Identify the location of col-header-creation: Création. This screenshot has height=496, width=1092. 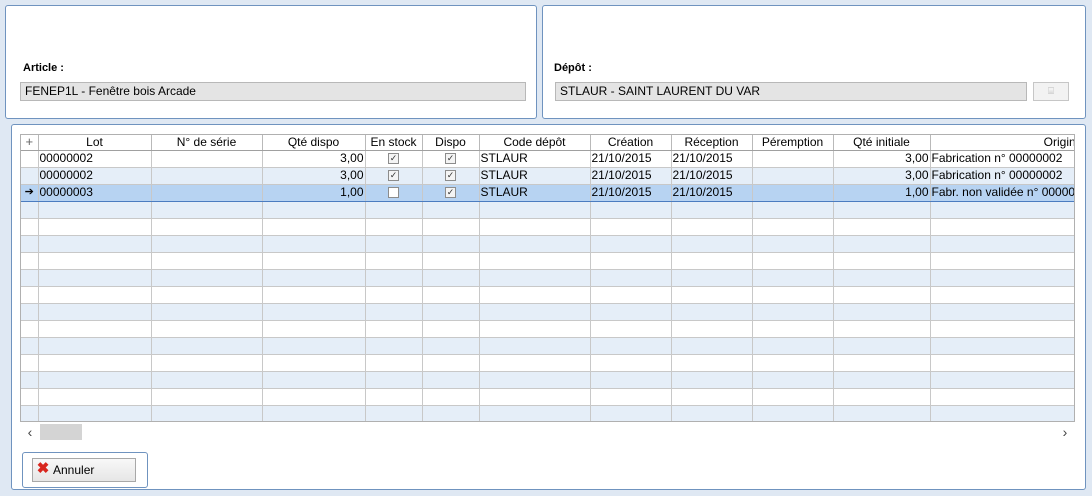
(631, 143).